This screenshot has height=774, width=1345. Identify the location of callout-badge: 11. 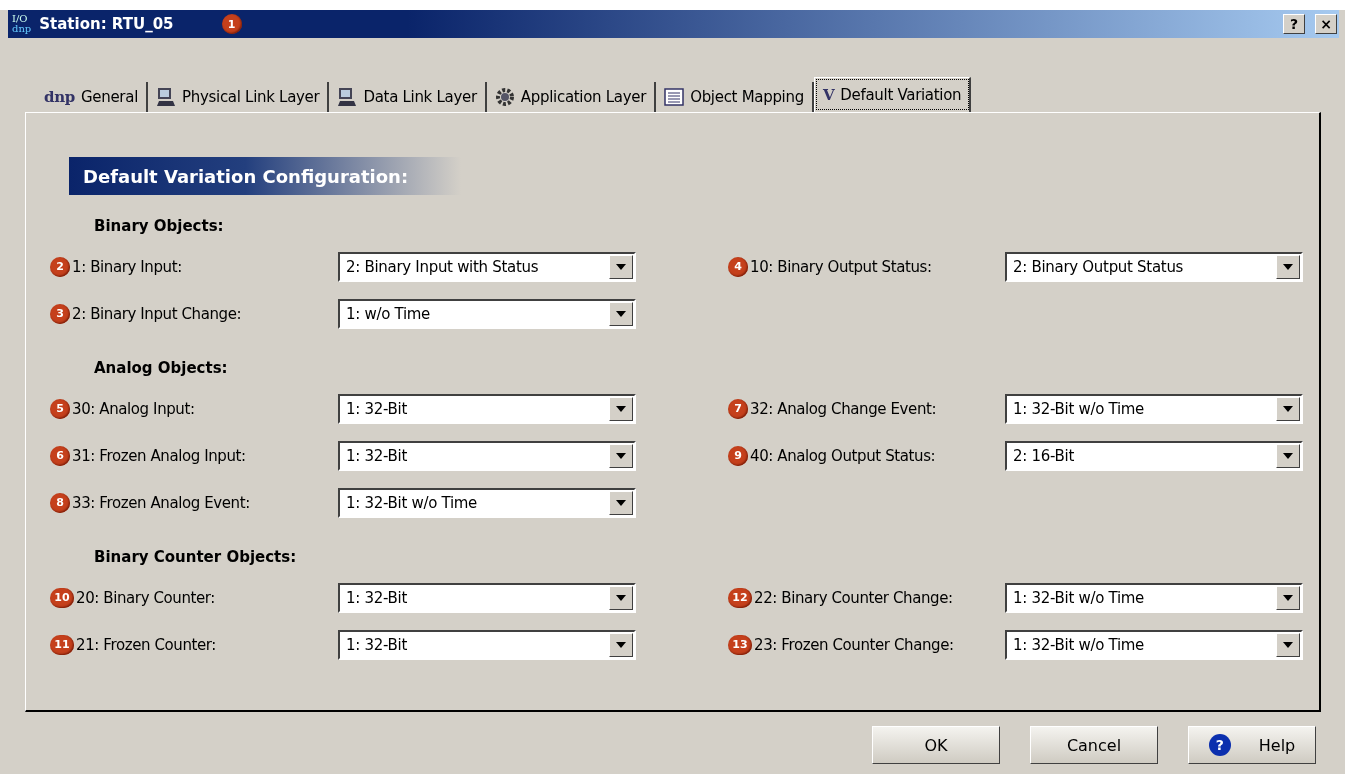
(62, 644).